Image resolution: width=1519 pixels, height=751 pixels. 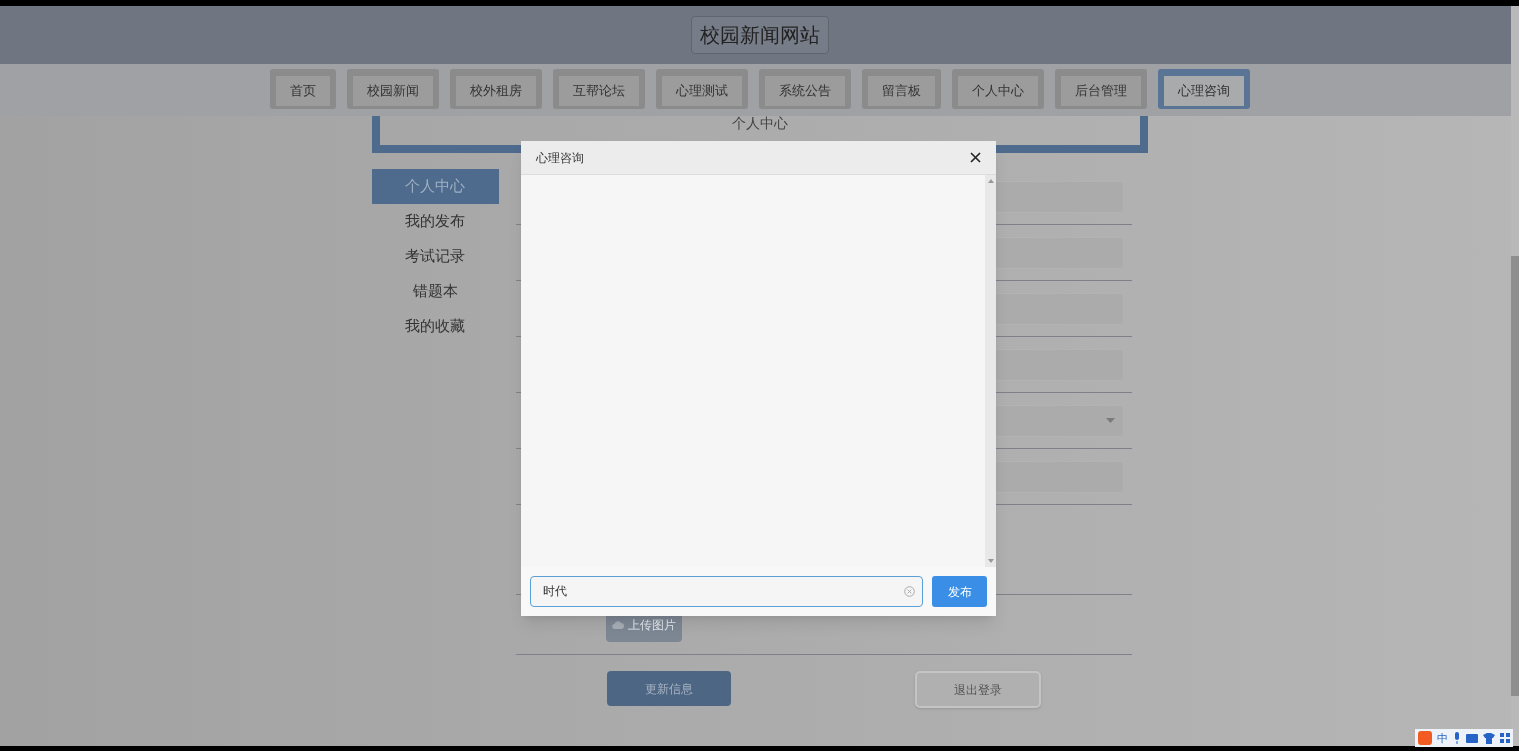 I want to click on sidebar-item: 错题本, so click(x=435, y=291).